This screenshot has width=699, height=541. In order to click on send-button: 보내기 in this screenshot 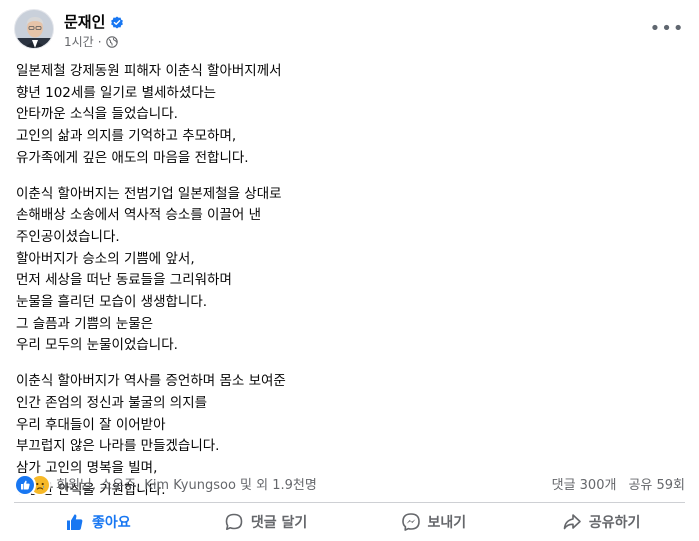, I will do `click(434, 522)`.